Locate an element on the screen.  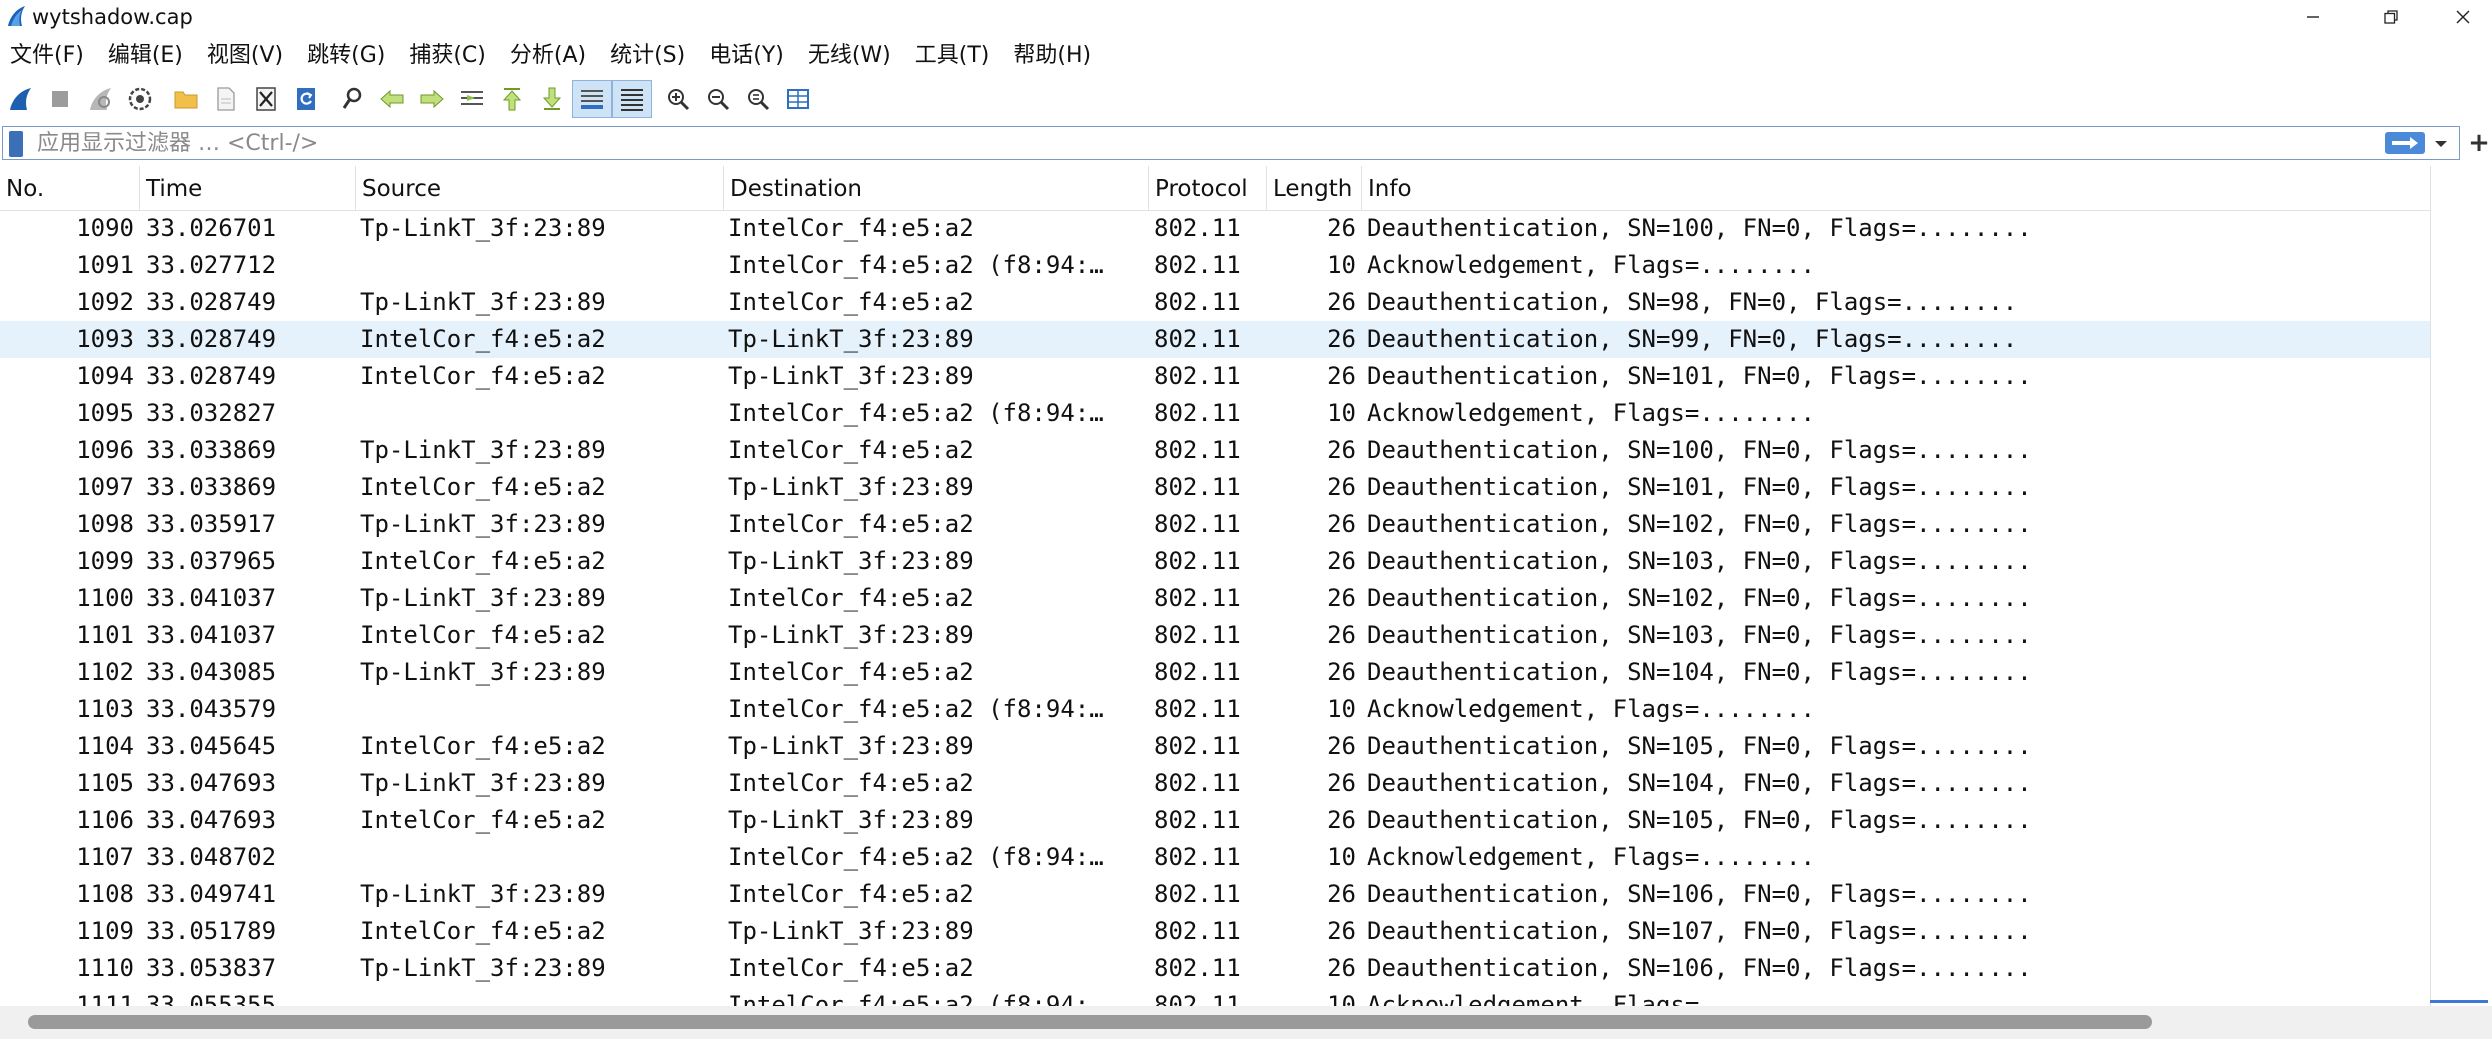
colorize-button is located at coordinates (632, 99).